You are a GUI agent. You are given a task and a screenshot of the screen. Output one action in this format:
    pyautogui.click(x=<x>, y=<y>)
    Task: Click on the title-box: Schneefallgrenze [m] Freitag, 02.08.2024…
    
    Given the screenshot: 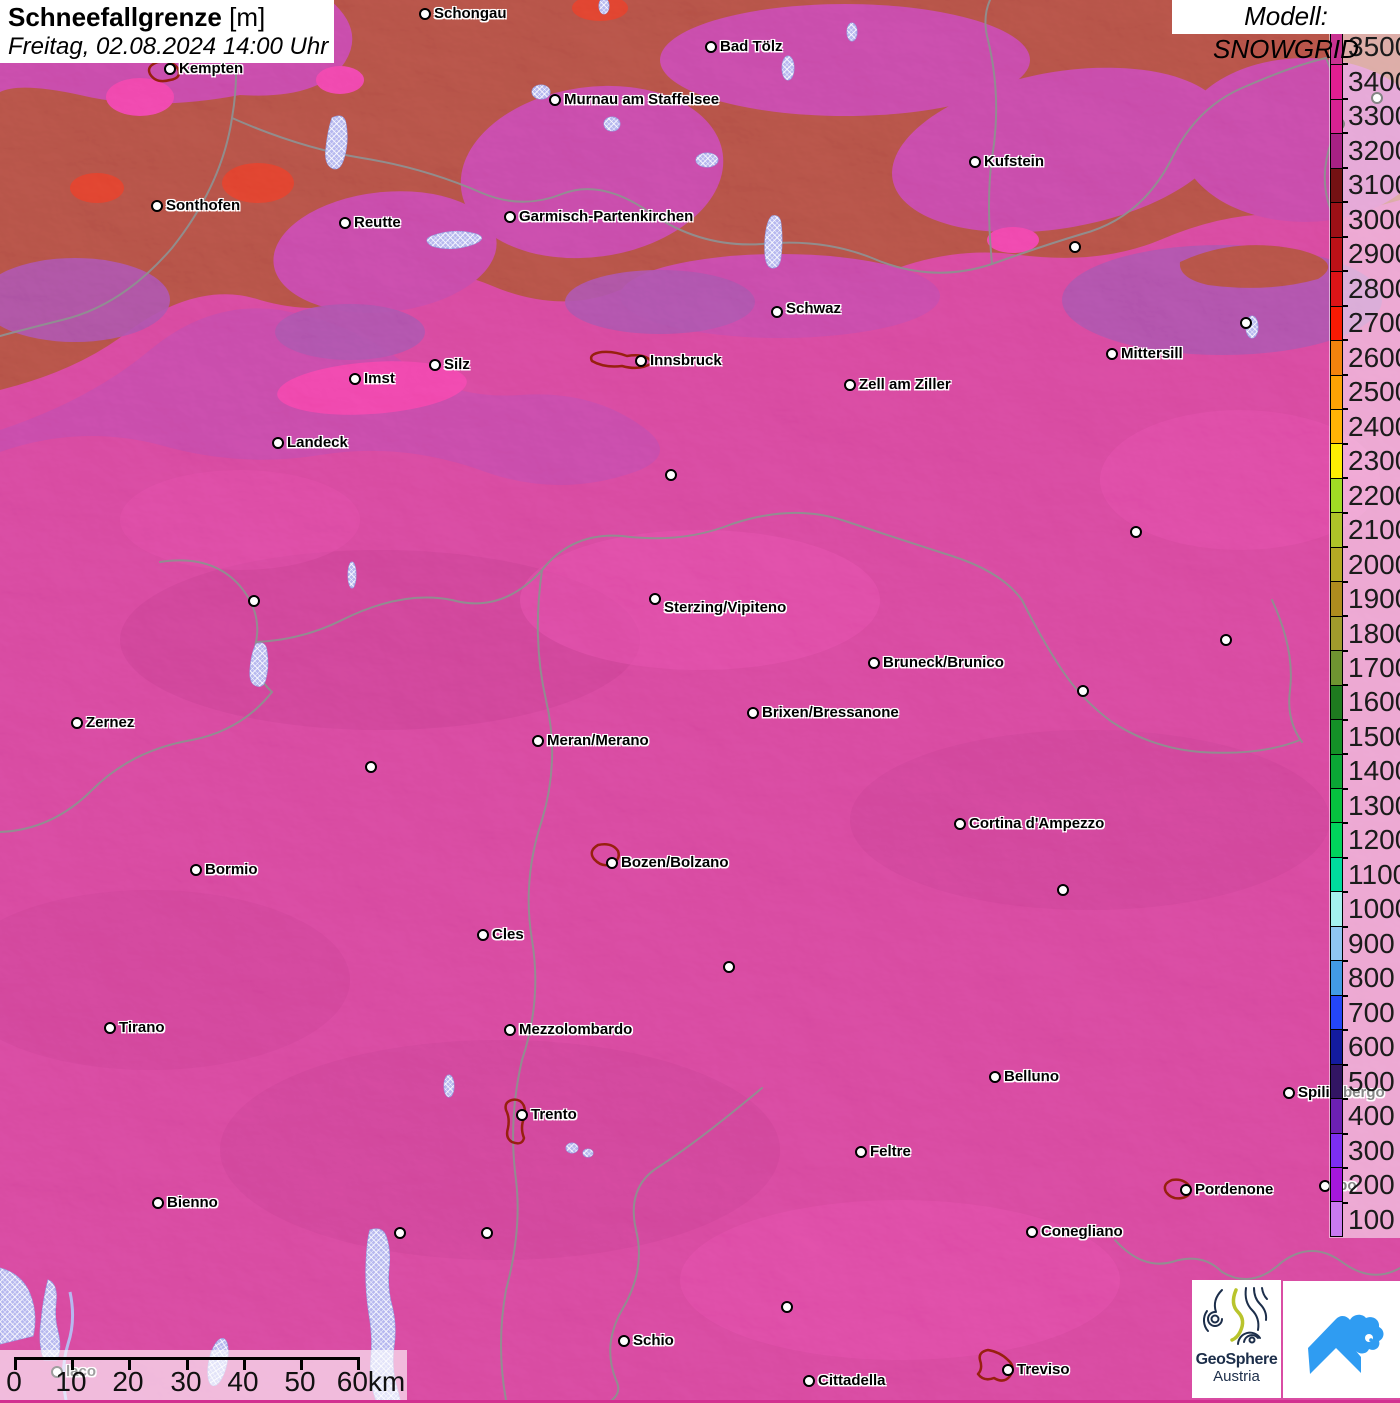 What is the action you would take?
    pyautogui.click(x=167, y=31)
    